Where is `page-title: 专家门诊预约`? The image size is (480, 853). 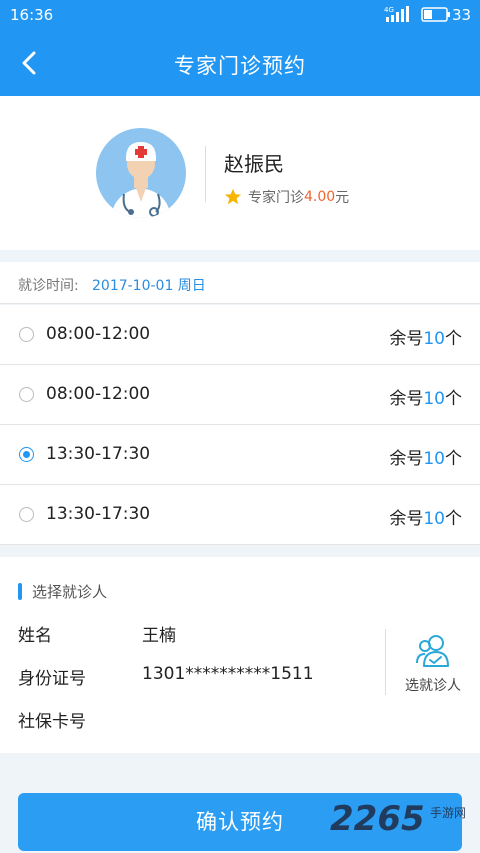
page-title: 专家门诊预约 is located at coordinates (240, 66).